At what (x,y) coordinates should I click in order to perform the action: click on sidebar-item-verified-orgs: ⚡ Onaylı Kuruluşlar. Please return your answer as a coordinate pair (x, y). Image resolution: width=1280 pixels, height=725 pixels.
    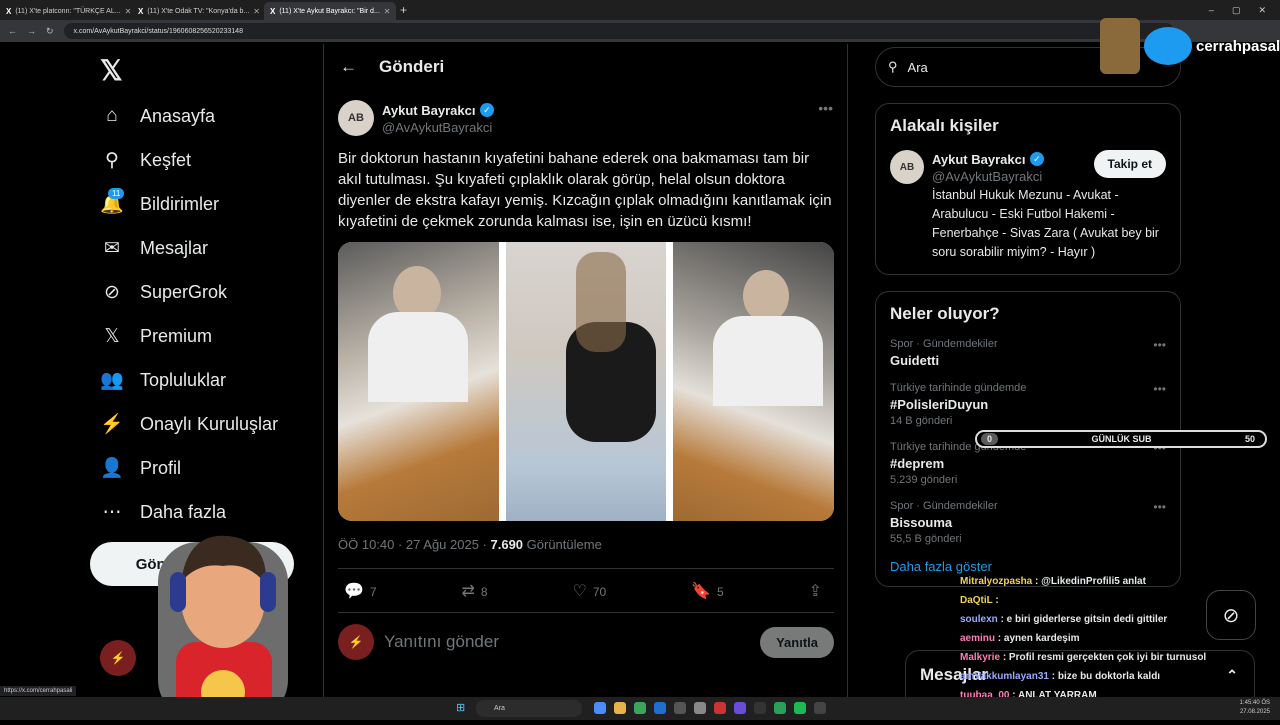
    Looking at the image, I should click on (205, 424).